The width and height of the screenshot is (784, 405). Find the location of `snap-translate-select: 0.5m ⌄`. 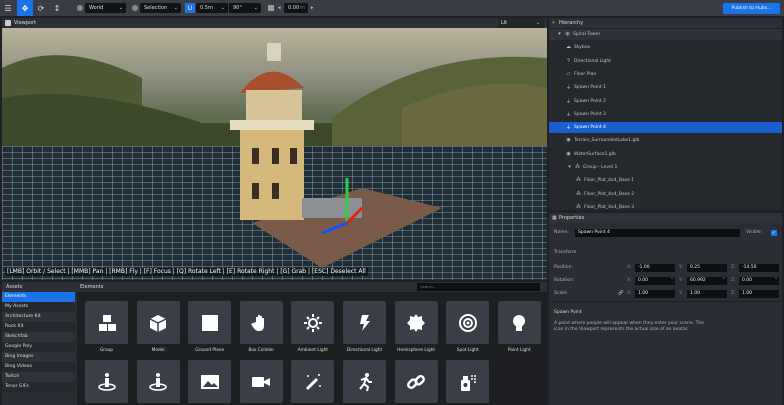

snap-translate-select: 0.5m ⌄ is located at coordinates (212, 8).